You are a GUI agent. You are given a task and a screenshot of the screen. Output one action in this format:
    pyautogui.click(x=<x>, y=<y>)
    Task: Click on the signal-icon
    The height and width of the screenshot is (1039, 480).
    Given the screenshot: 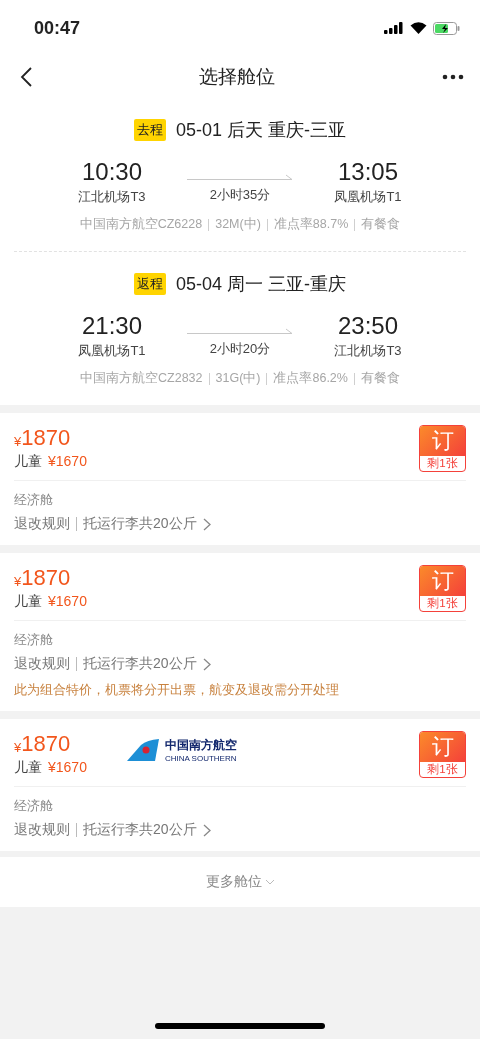 What is the action you would take?
    pyautogui.click(x=394, y=28)
    